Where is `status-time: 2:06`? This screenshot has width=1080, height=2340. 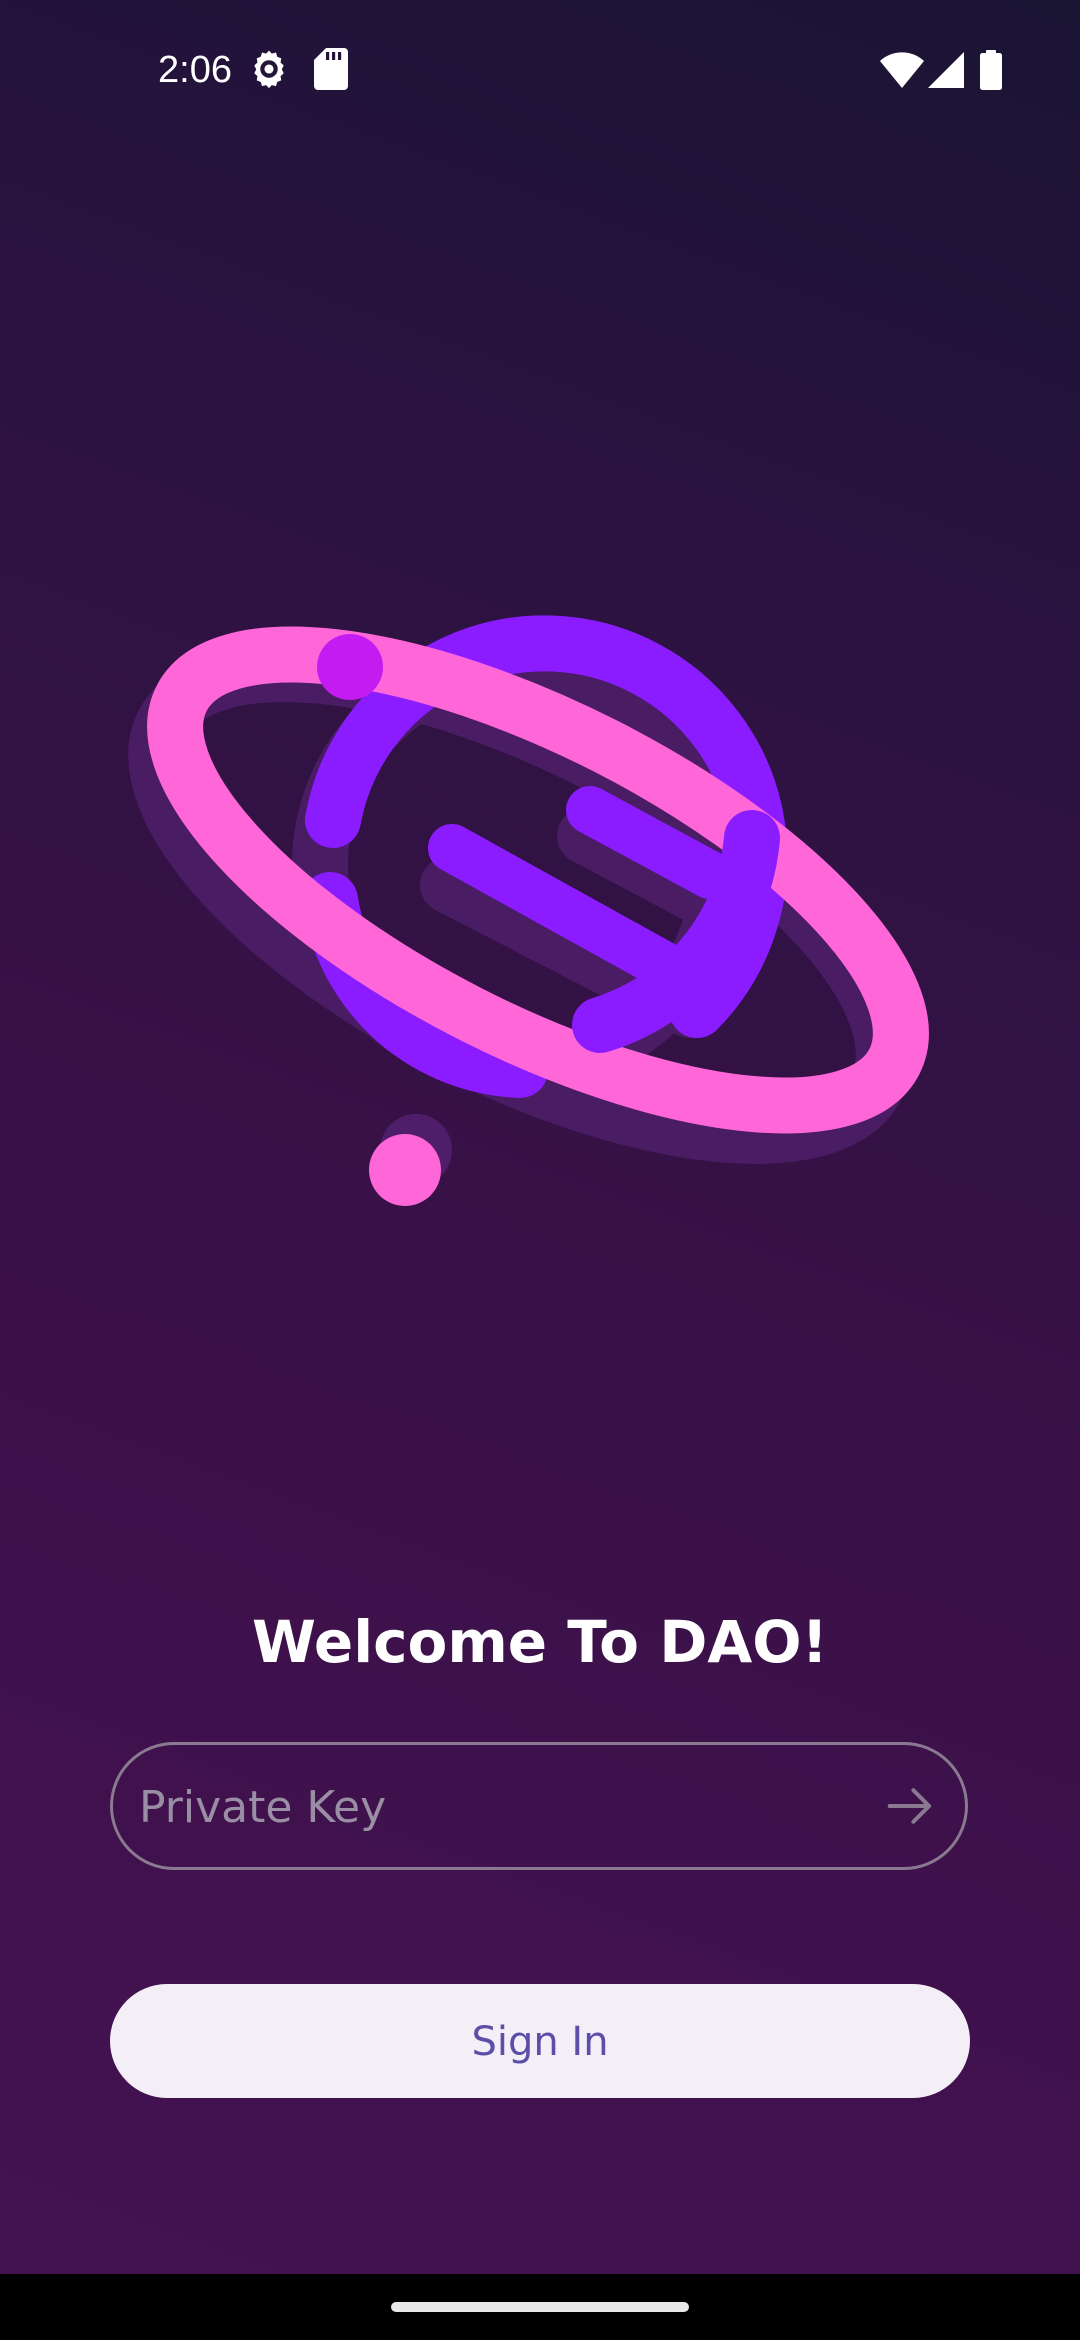
status-time: 2:06 is located at coordinates (195, 70).